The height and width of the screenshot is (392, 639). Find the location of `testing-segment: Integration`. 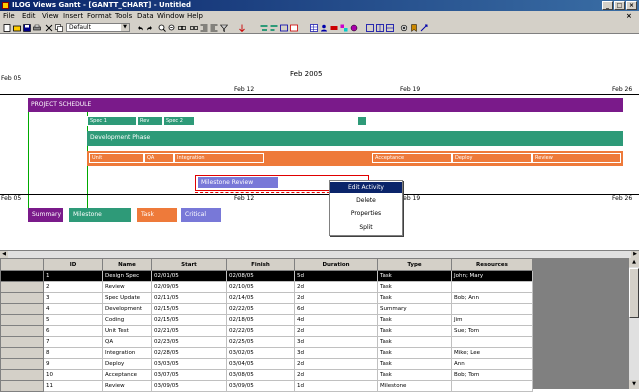

testing-segment: Integration is located at coordinates (219, 158).